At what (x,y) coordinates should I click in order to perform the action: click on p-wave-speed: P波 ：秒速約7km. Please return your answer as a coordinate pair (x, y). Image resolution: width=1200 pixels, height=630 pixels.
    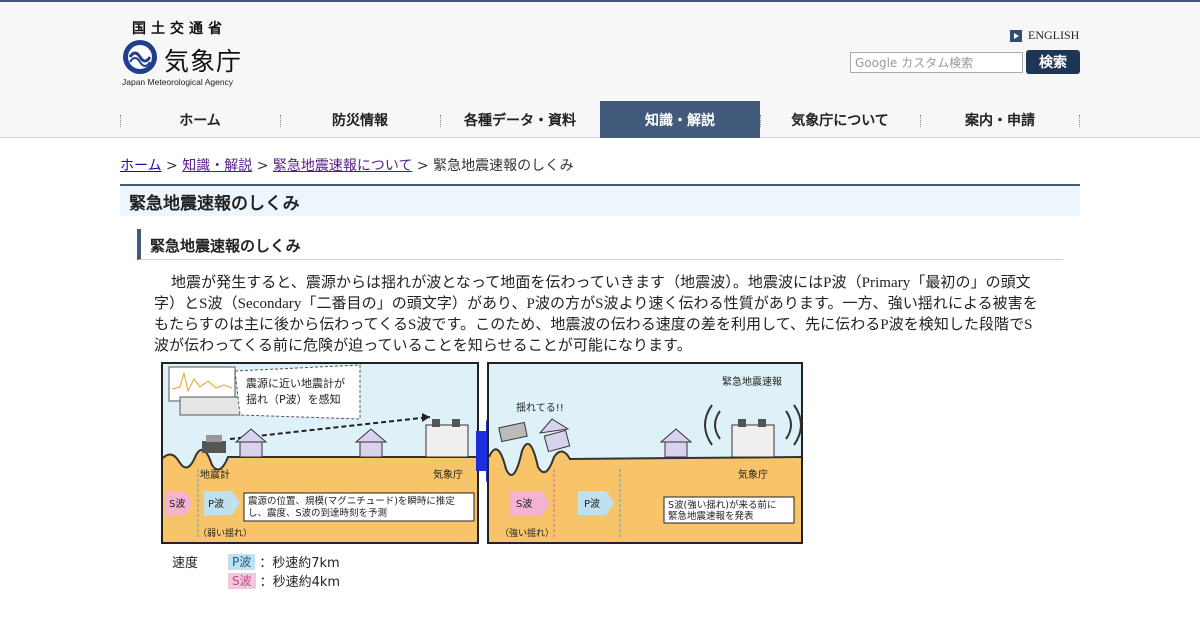
    Looking at the image, I should click on (284, 561).